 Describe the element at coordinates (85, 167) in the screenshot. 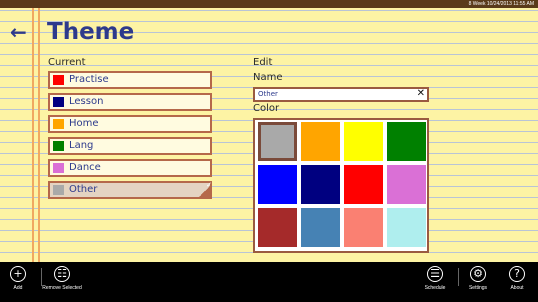

I see `theme-name-label: Dance` at that location.